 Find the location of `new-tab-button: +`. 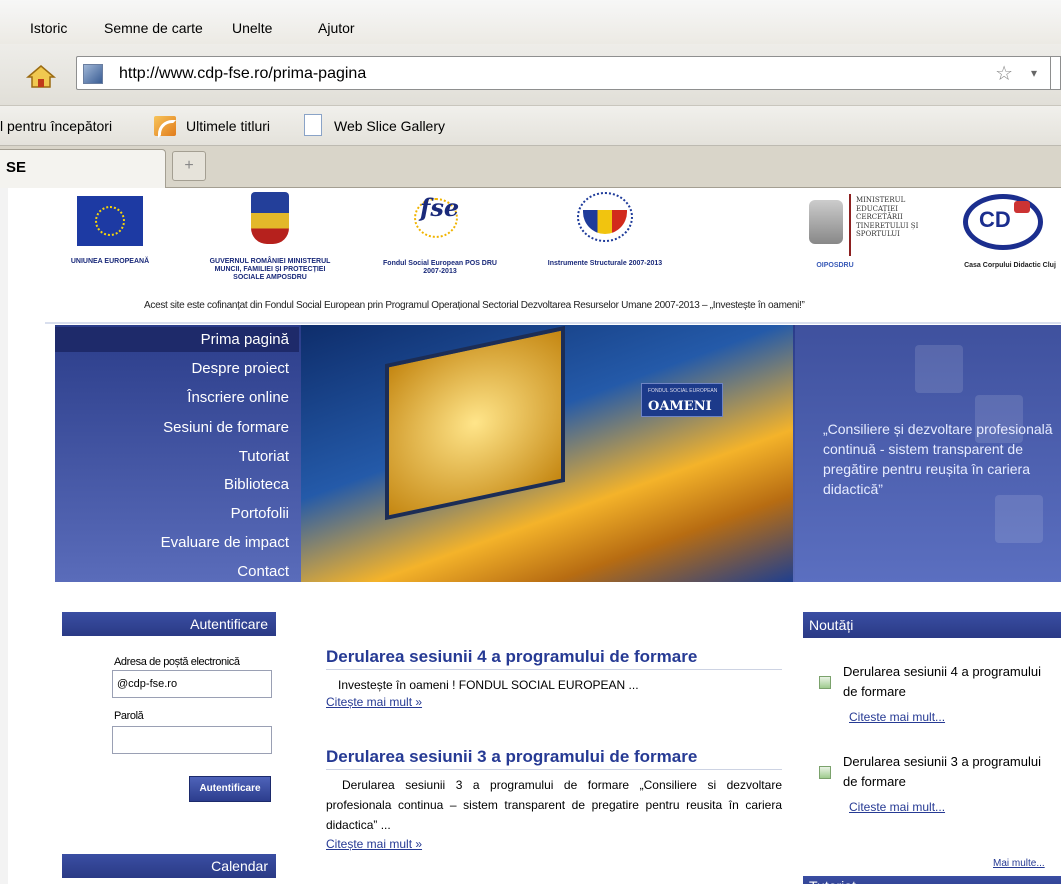

new-tab-button: + is located at coordinates (189, 166).